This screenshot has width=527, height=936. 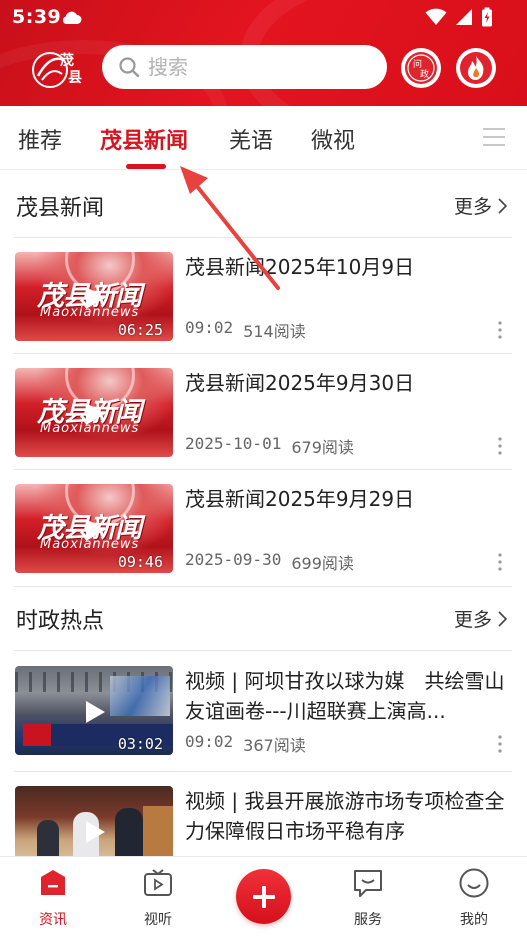 I want to click on nav-news: 资讯, so click(x=53, y=896).